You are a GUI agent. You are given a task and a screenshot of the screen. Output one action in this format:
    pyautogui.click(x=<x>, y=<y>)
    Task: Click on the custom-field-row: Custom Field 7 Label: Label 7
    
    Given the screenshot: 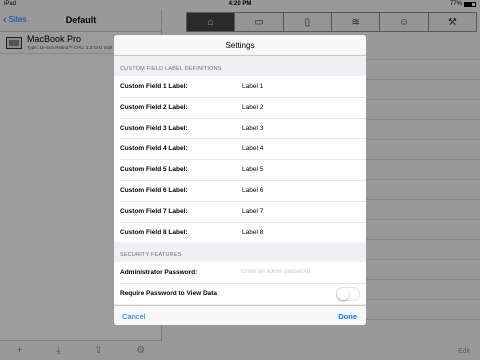 What is the action you would take?
    pyautogui.click(x=240, y=211)
    